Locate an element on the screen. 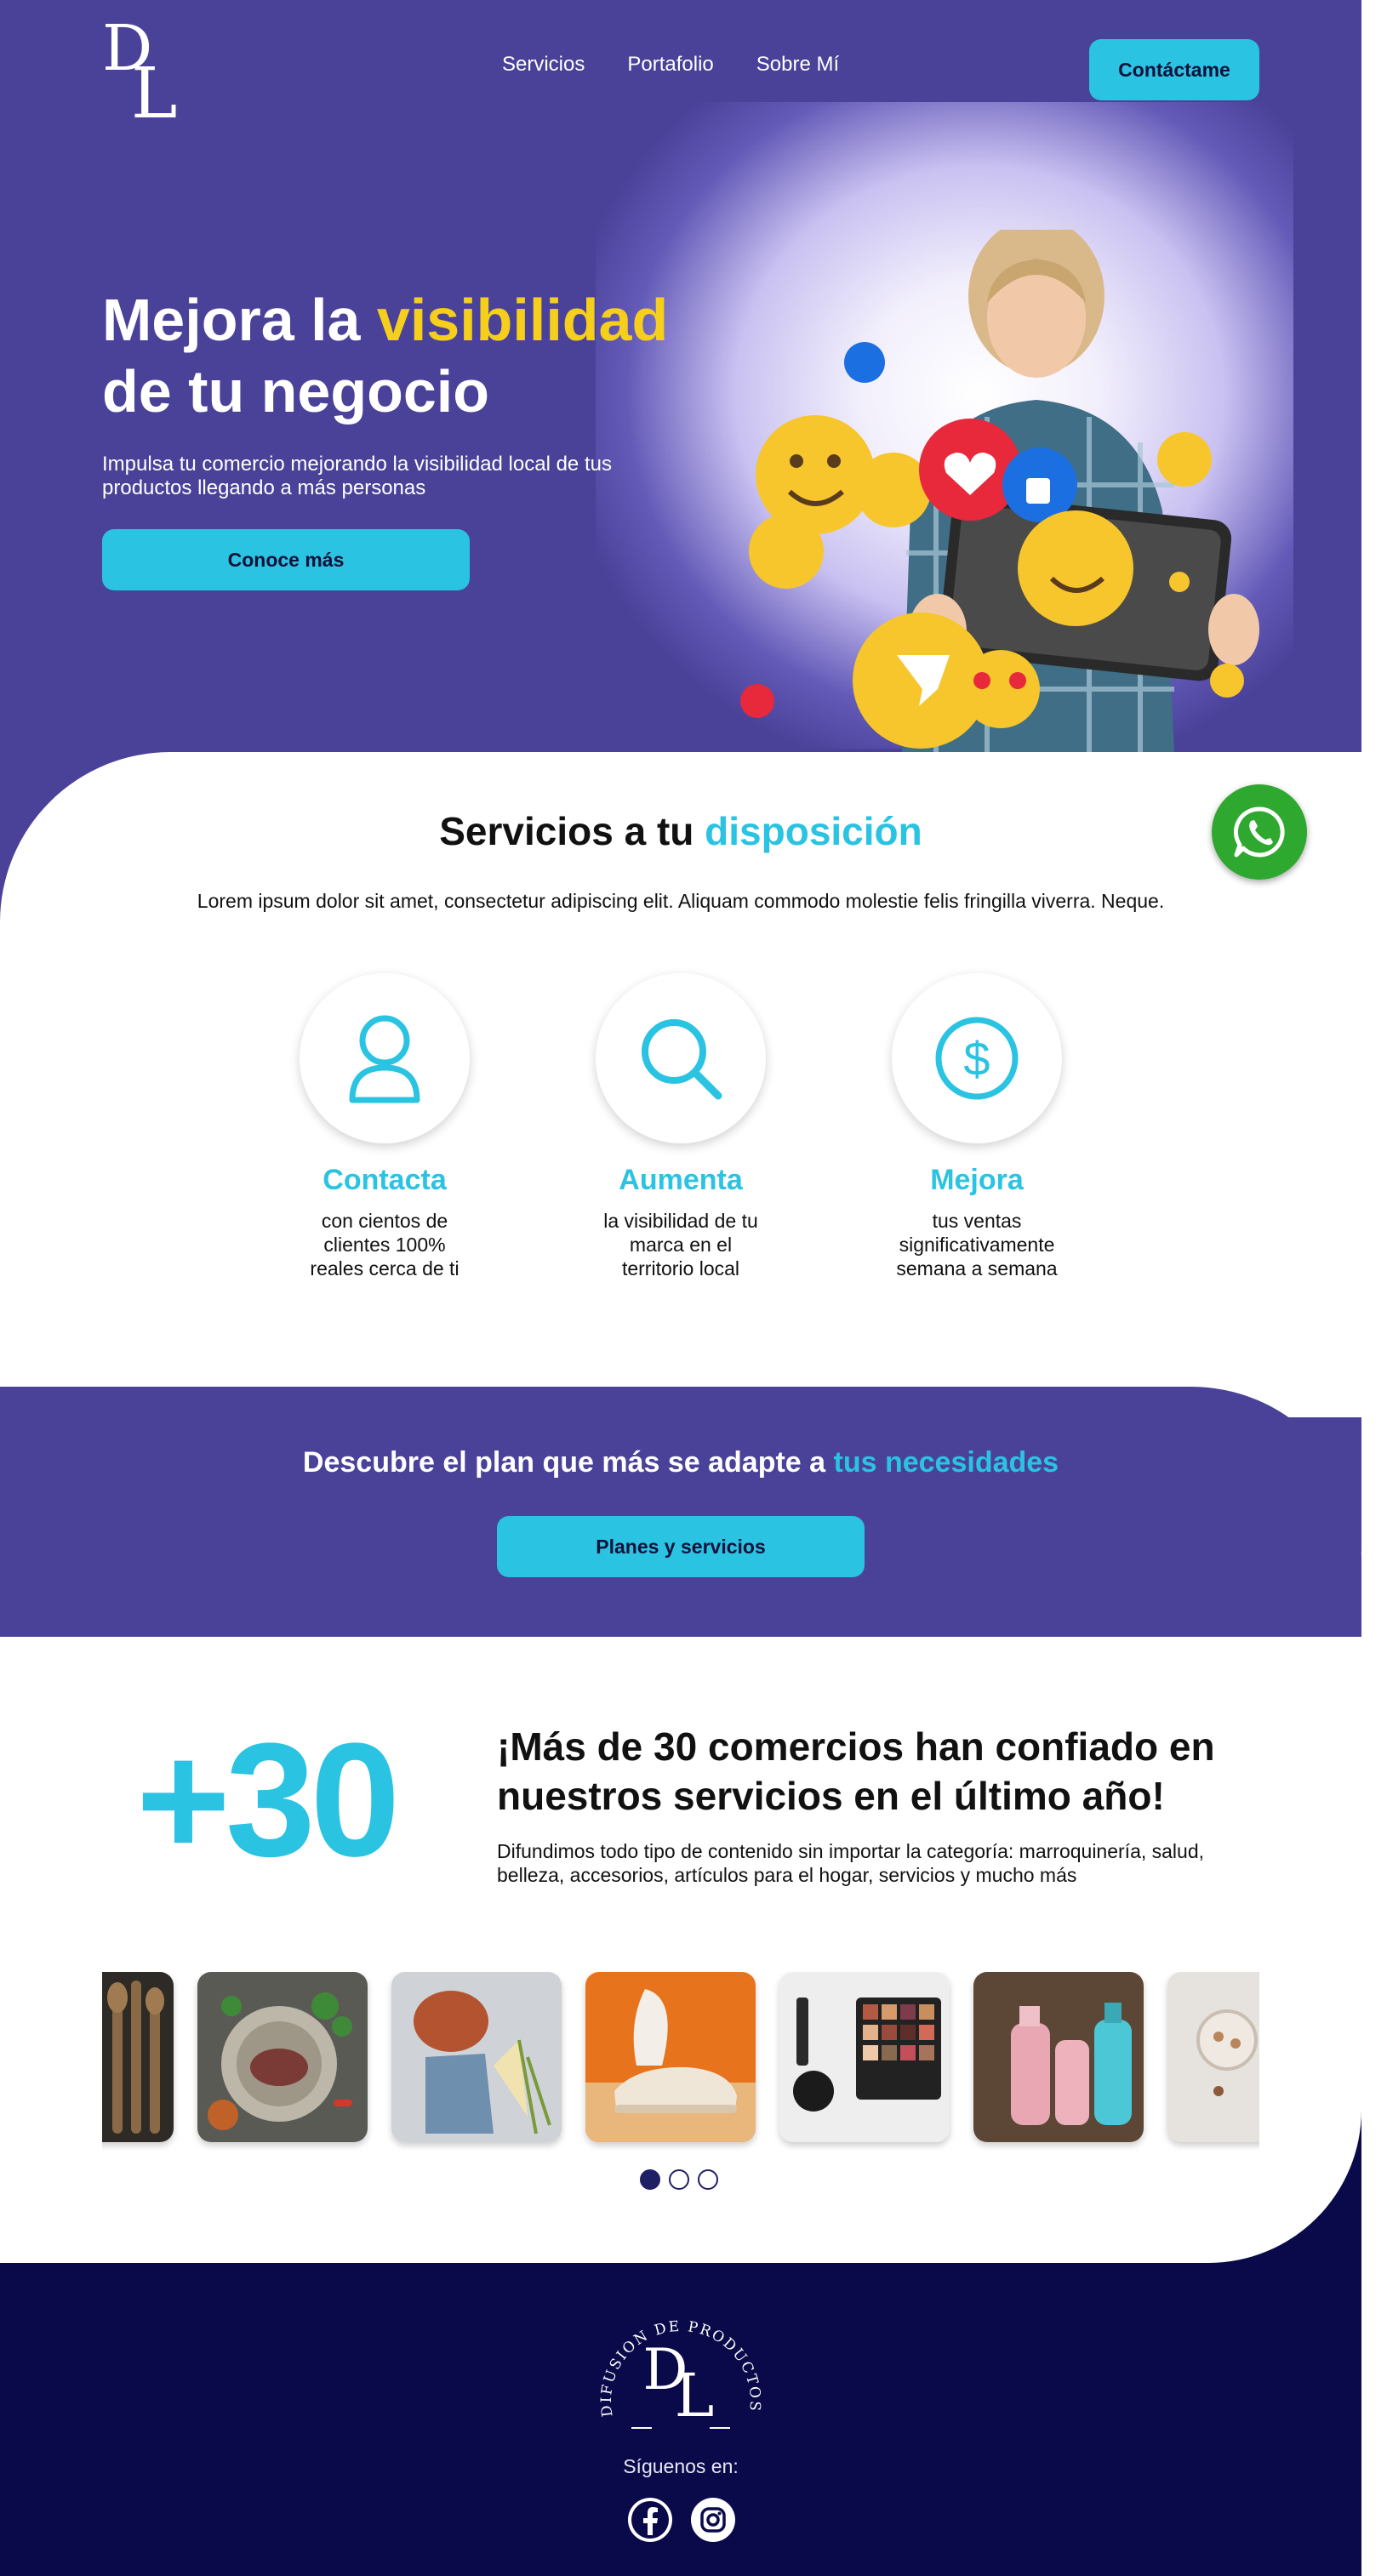 The width and height of the screenshot is (1387, 2576). footer: DIFUSION DE PRODUCTOS D L Síguenos en: is located at coordinates (680, 2420).